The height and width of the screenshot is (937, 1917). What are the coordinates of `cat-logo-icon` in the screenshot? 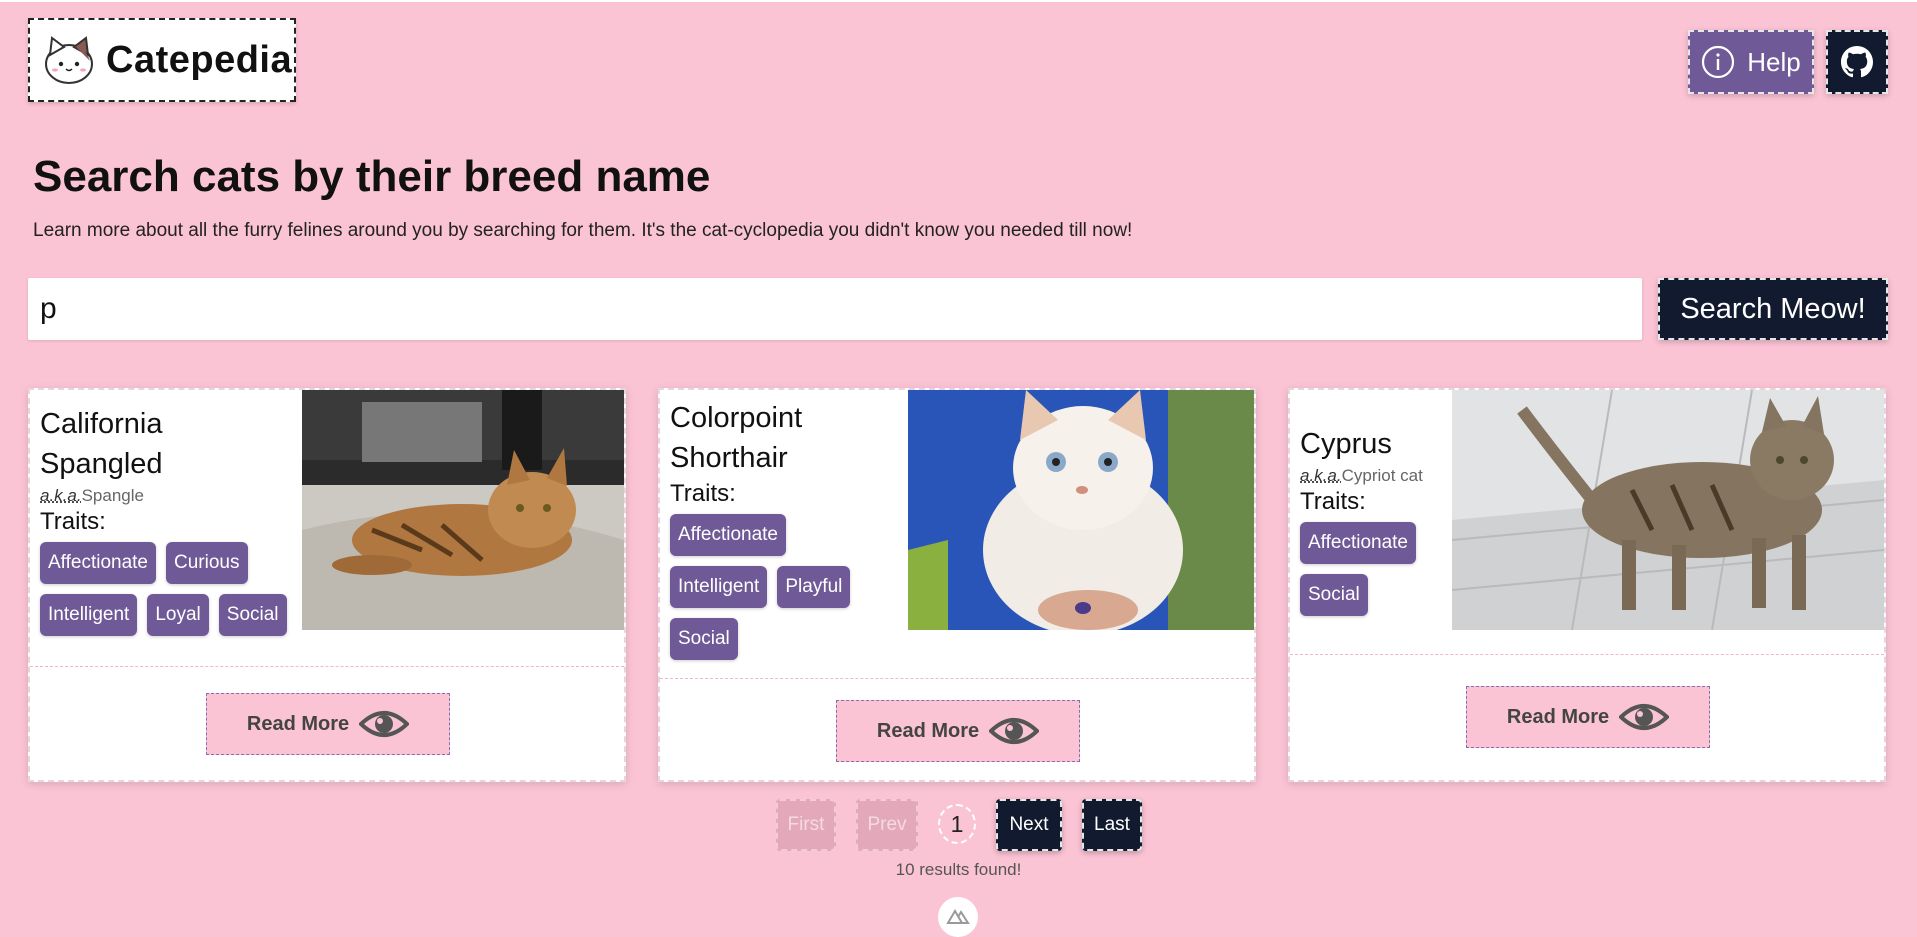 It's located at (69, 60).